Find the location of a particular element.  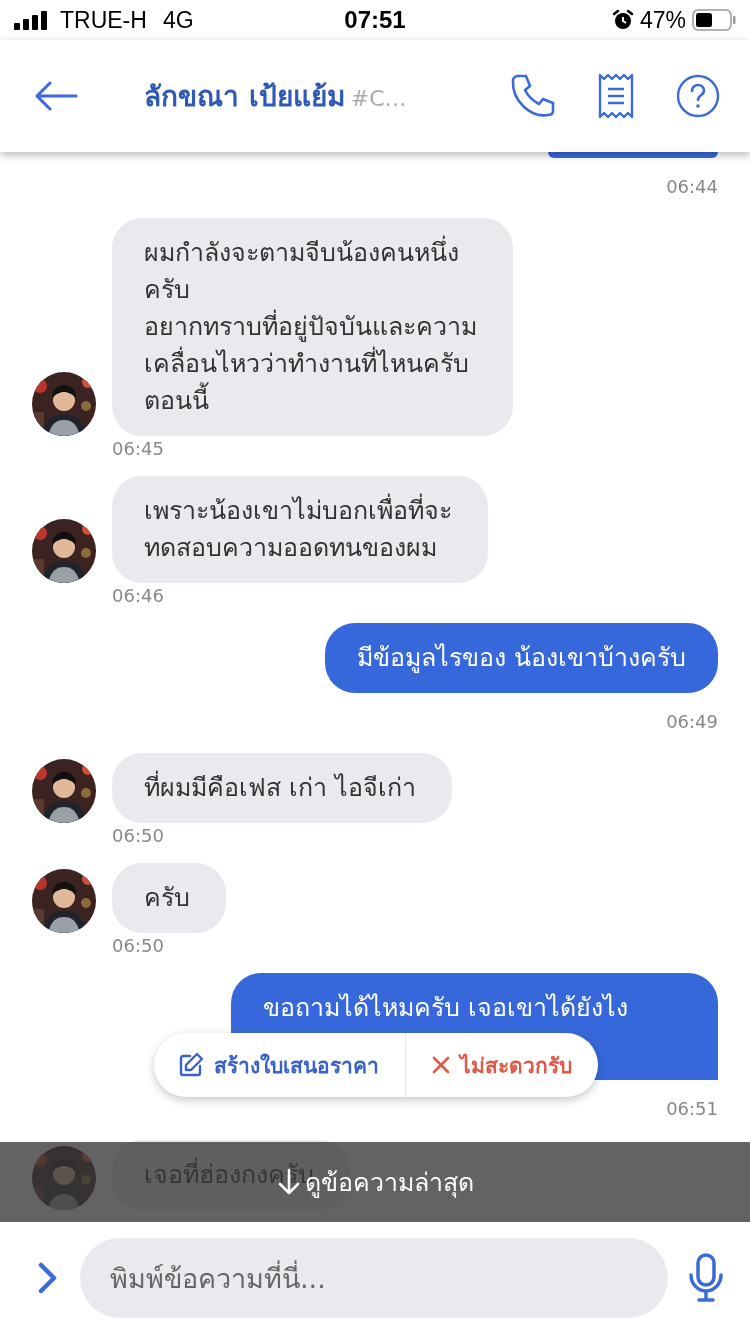

call-button is located at coordinates (533, 96).